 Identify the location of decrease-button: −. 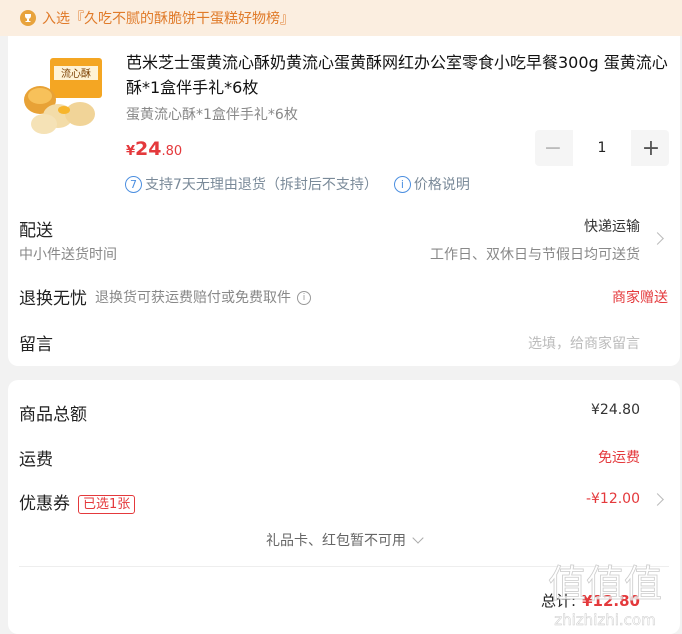
(553, 148).